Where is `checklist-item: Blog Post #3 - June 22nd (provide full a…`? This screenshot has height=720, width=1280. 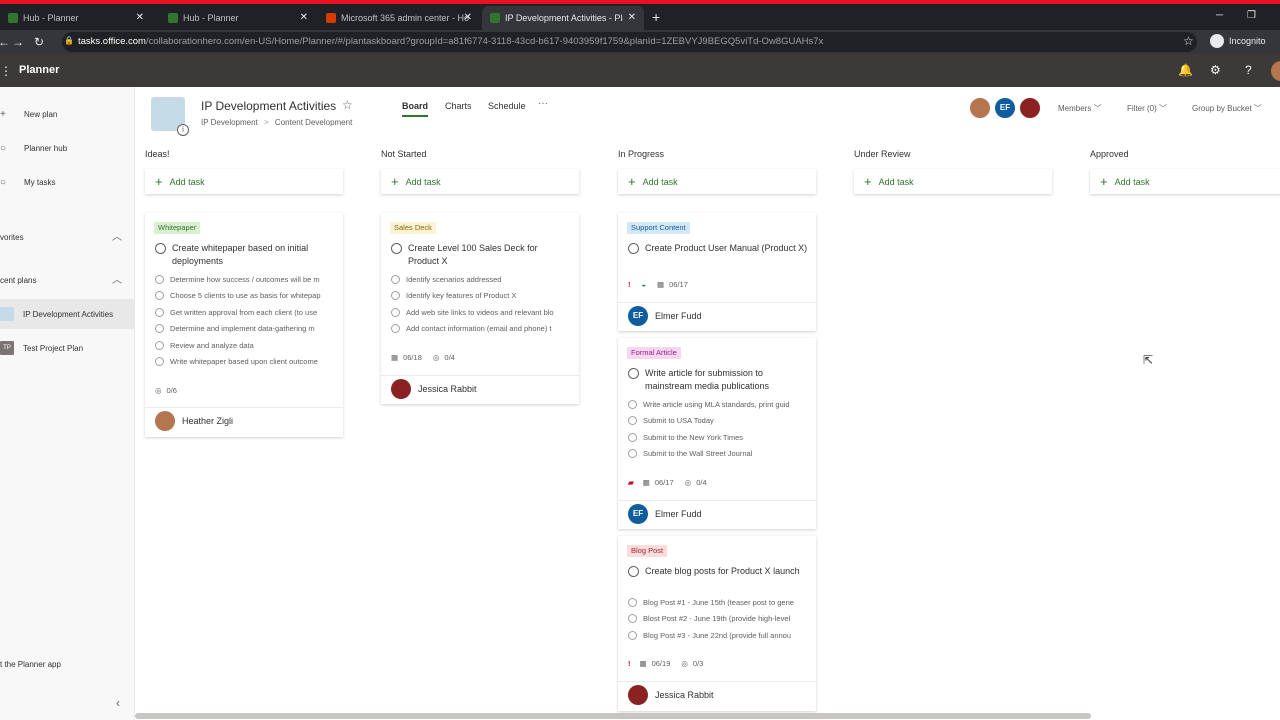
checklist-item: Blog Post #3 - June 22nd (provide full a… is located at coordinates (718, 635).